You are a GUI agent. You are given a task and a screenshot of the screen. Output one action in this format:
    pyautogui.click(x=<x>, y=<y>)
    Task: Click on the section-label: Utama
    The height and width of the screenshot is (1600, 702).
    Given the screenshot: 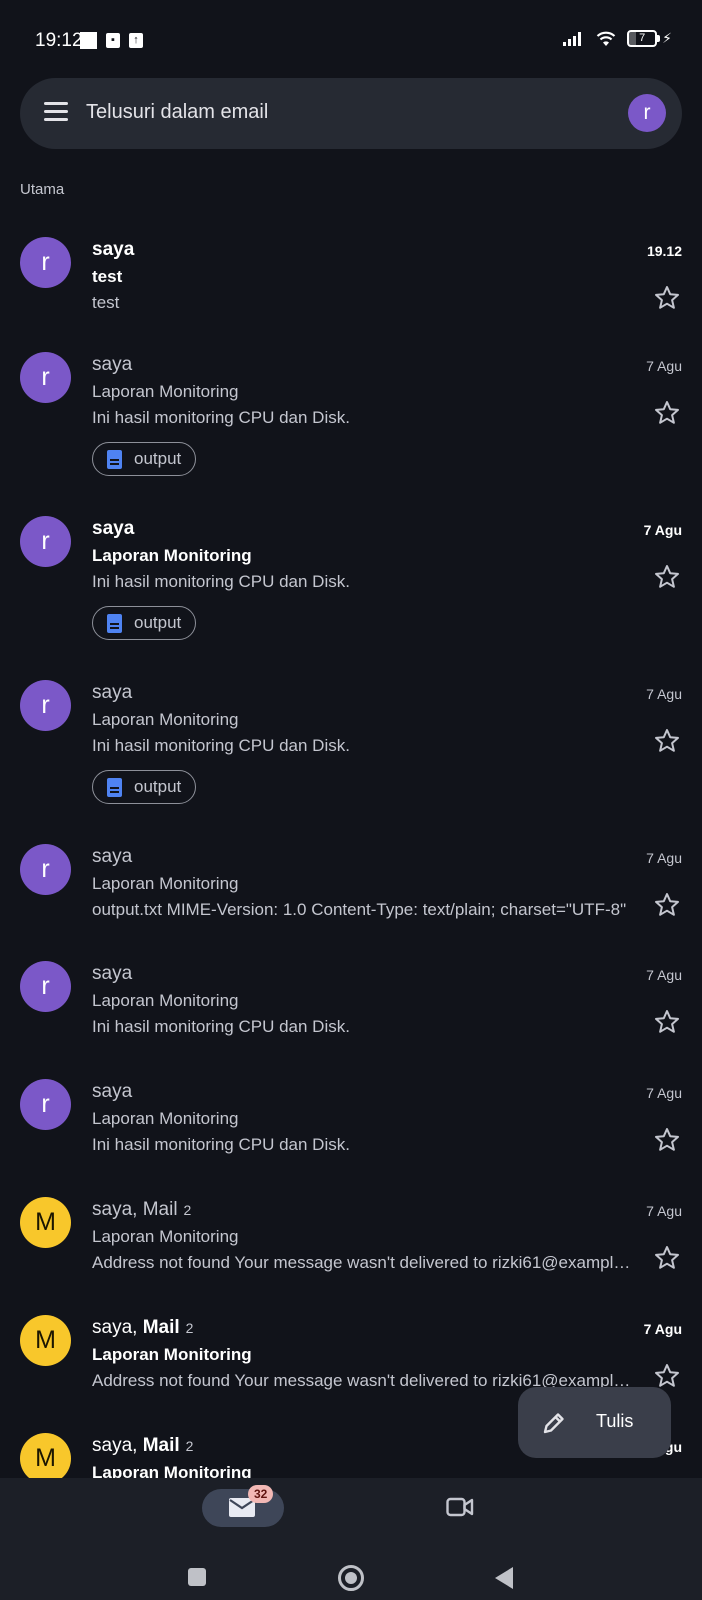 What is the action you would take?
    pyautogui.click(x=42, y=189)
    